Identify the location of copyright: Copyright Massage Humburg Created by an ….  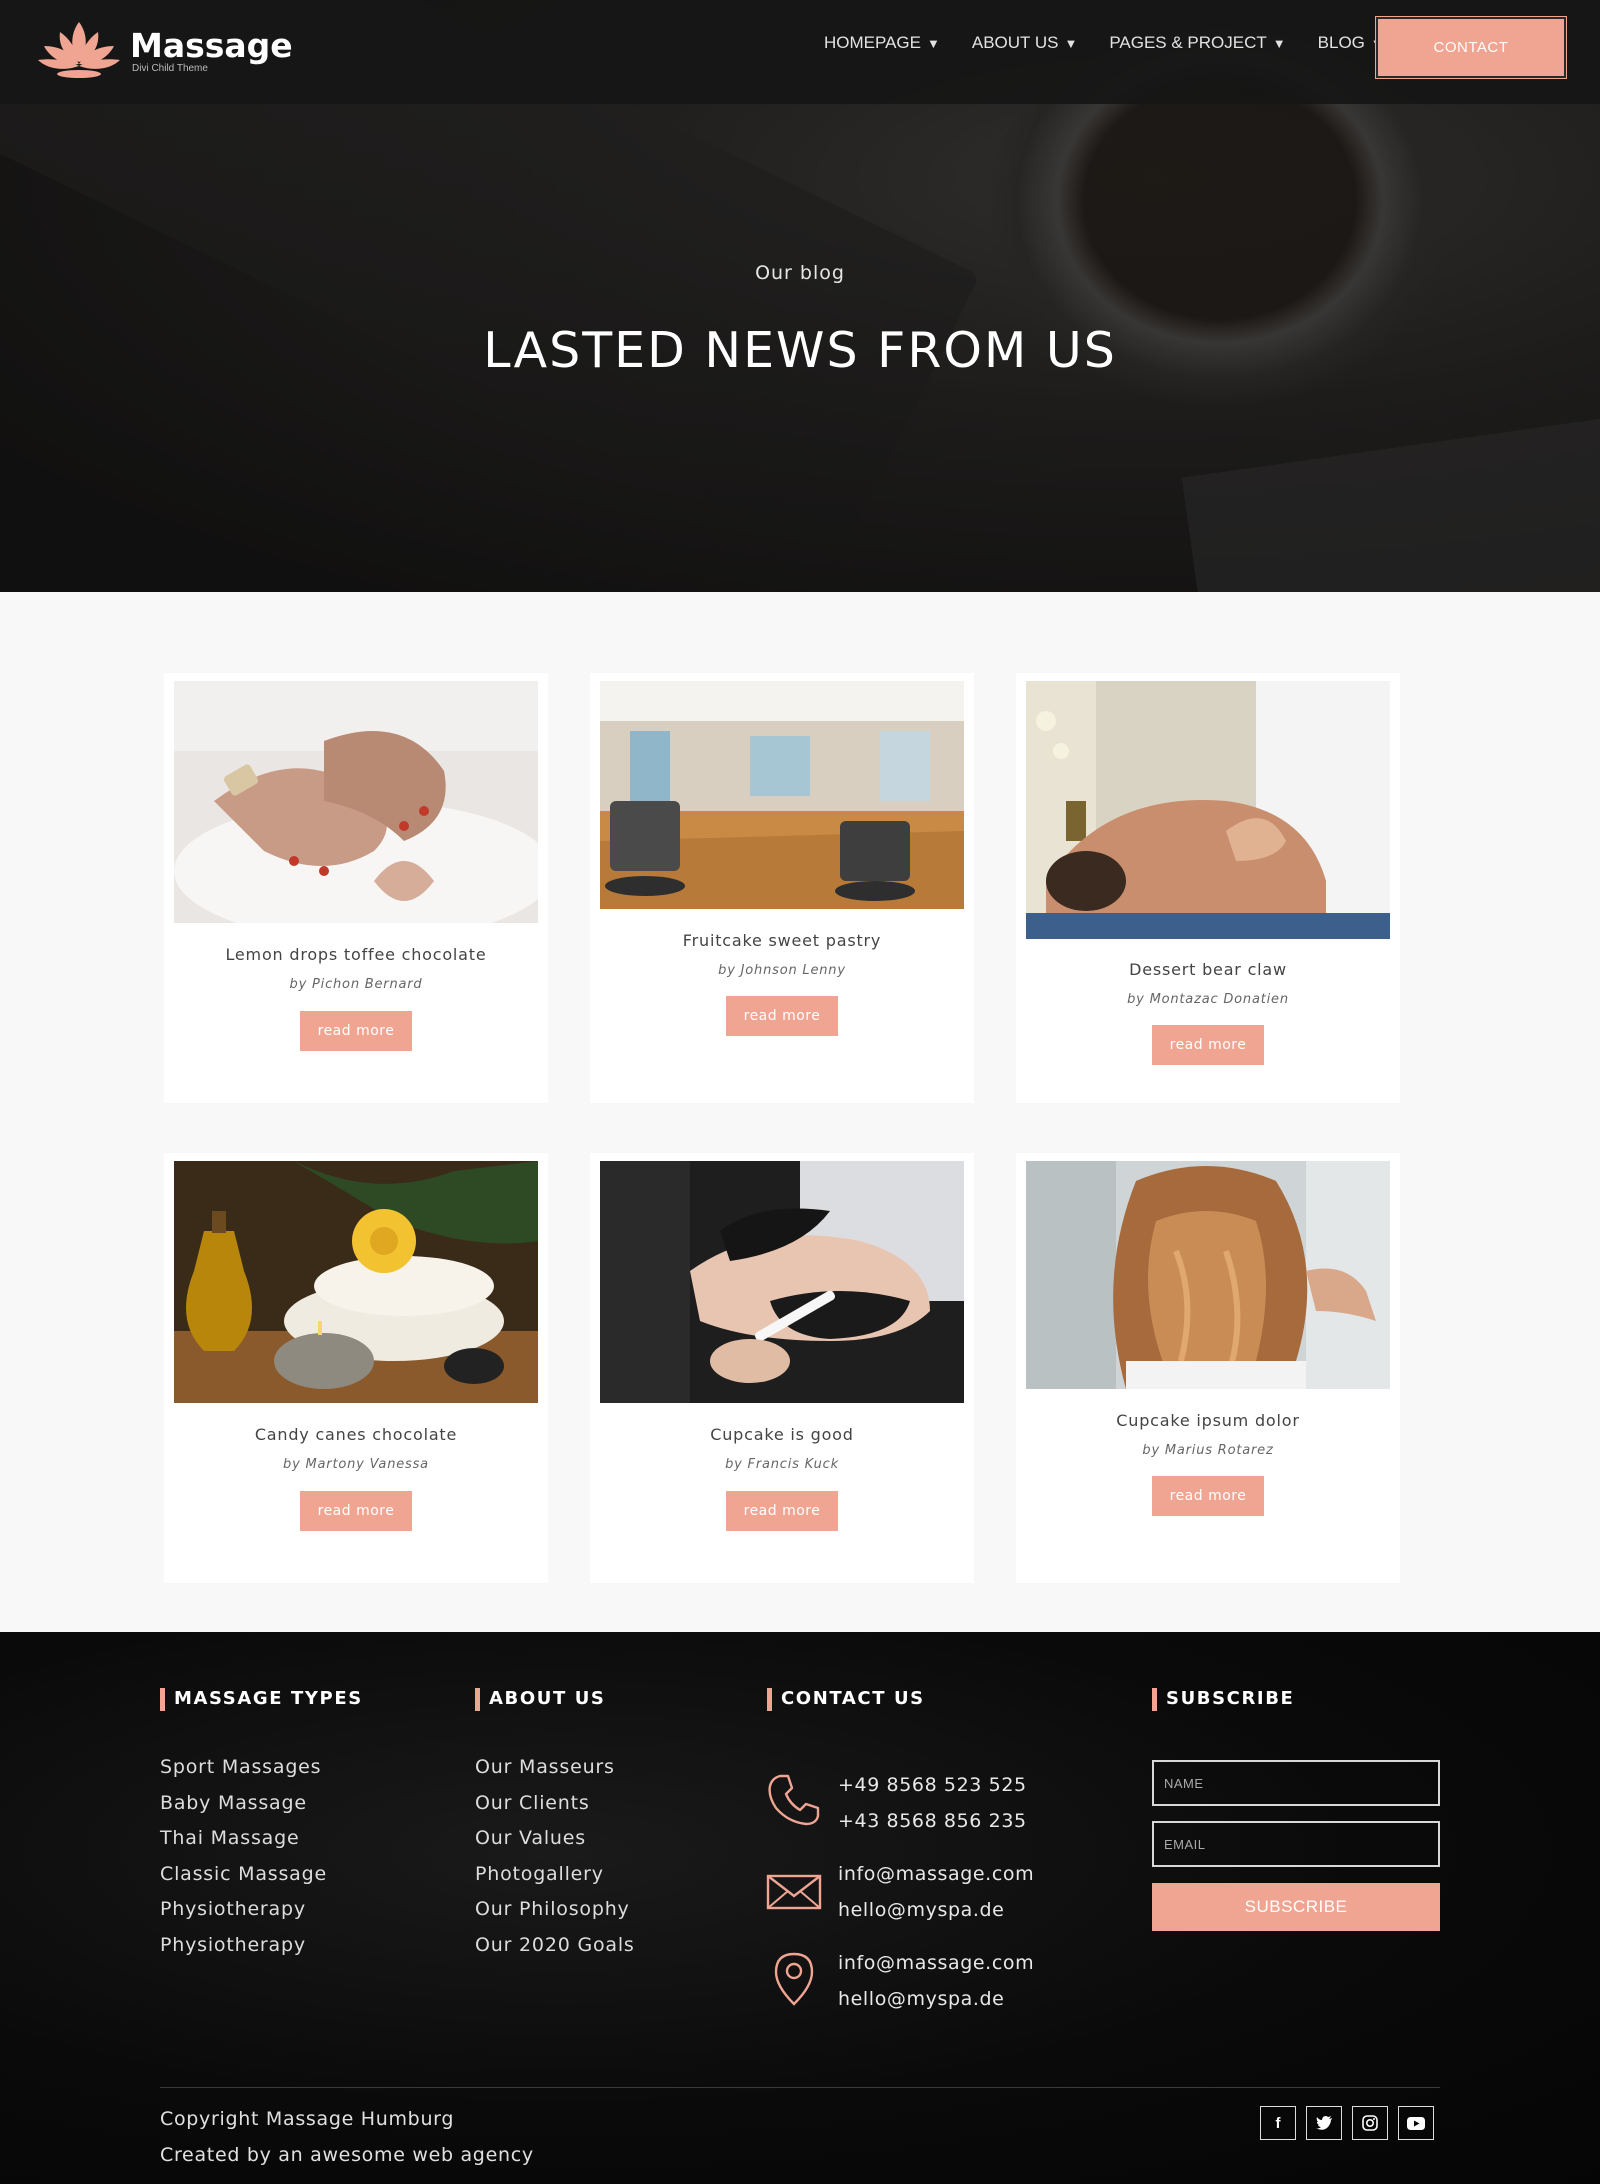
(347, 2137).